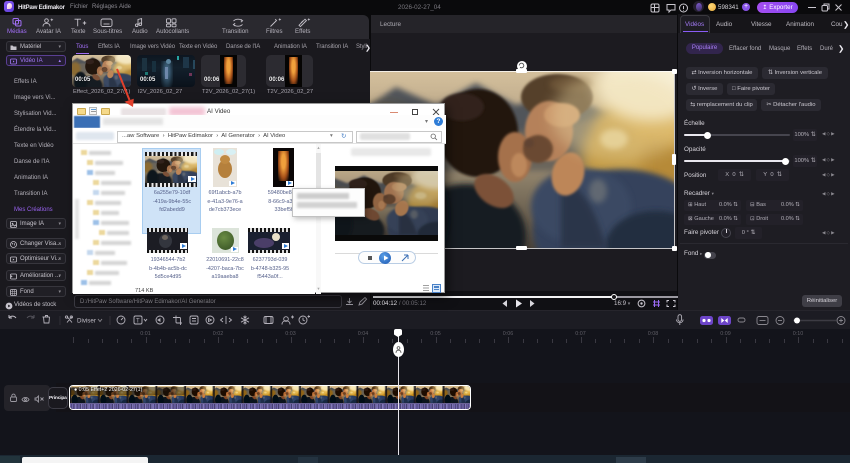 This screenshot has height=463, width=850. What do you see at coordinates (138, 321) in the screenshot?
I see `svg-text: T` at bounding box center [138, 321].